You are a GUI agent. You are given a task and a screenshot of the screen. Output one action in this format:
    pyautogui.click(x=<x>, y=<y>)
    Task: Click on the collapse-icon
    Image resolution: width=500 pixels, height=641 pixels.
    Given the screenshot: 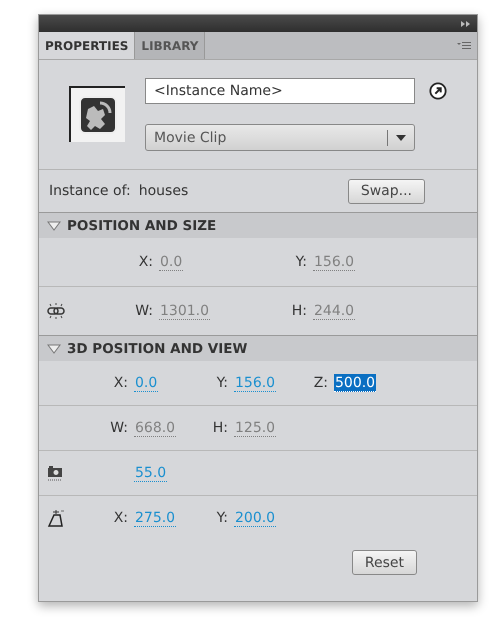 What is the action you would take?
    pyautogui.click(x=466, y=23)
    